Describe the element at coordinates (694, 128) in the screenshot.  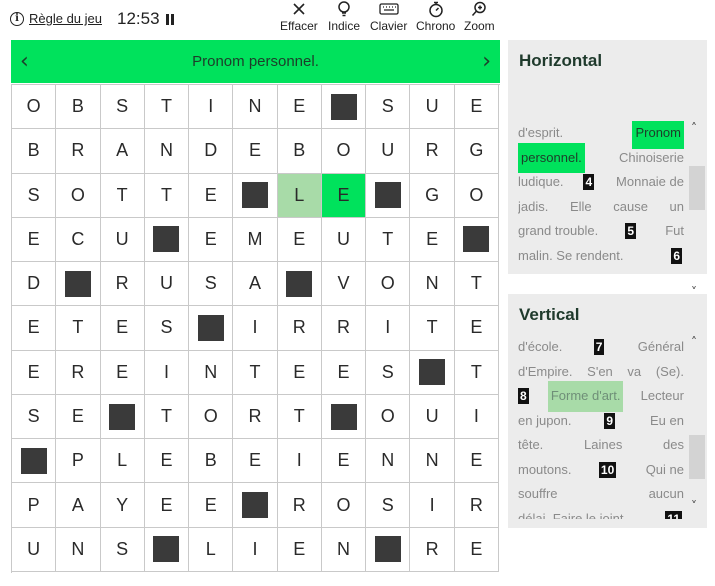
I see `chevron-up-icon: ˄` at that location.